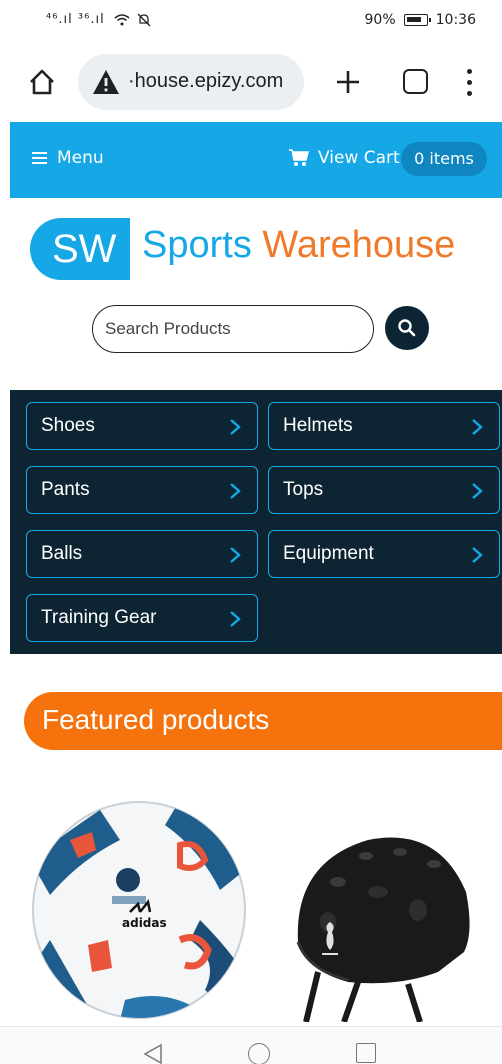  I want to click on hamburger-icon, so click(39, 158).